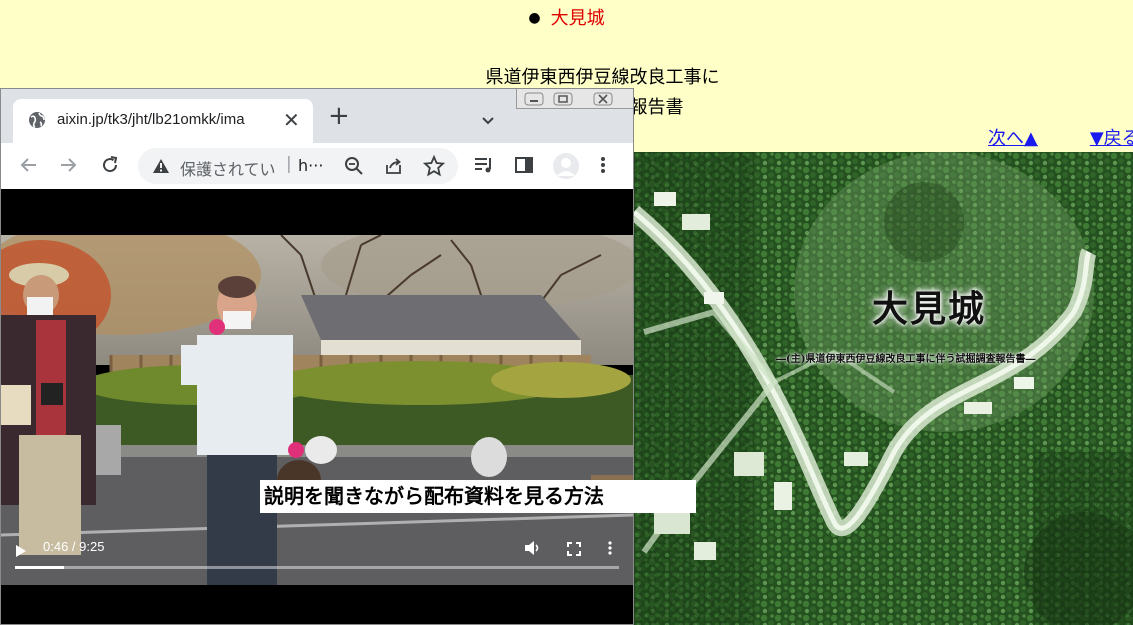 This screenshot has width=1133, height=625. Describe the element at coordinates (533, 550) in the screenshot. I see `volume-icon` at that location.